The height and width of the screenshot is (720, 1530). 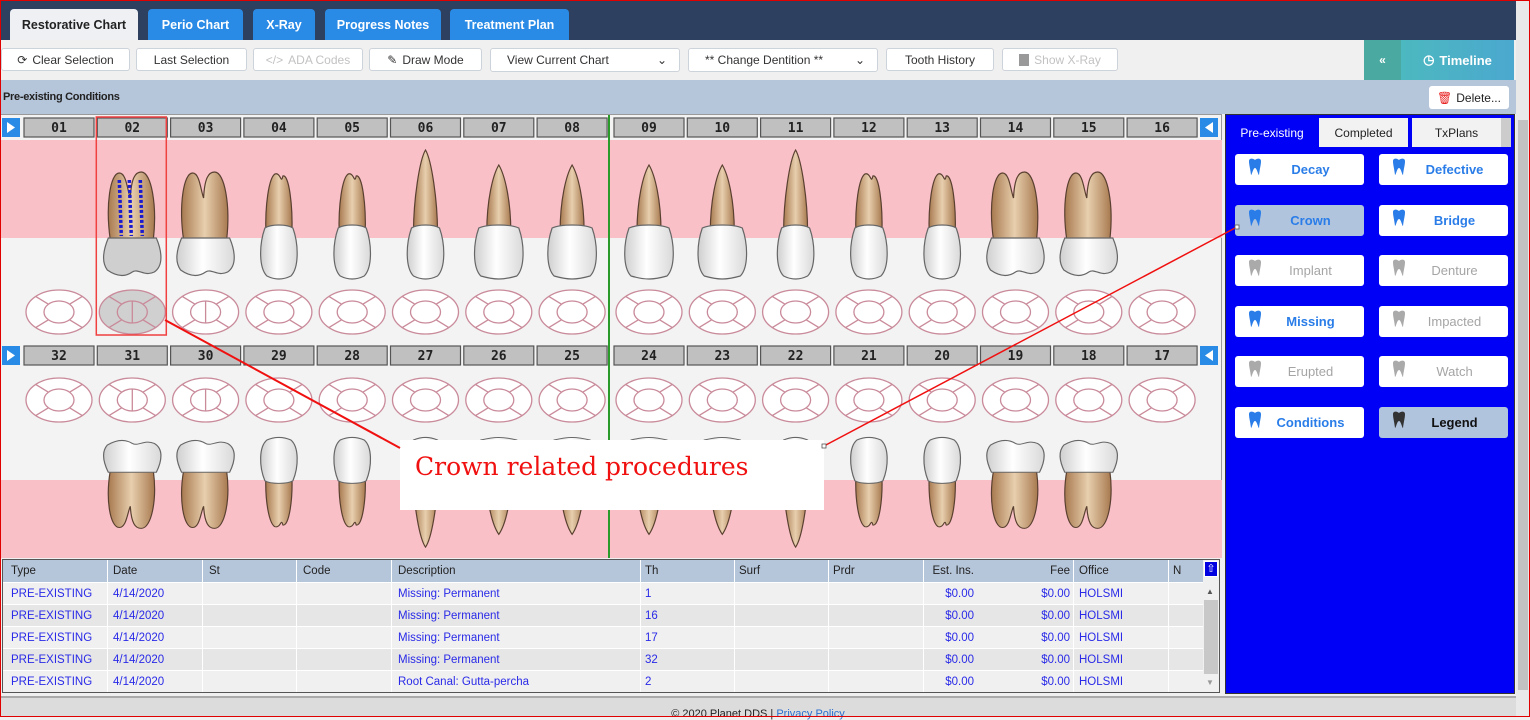 What do you see at coordinates (1382, 60) in the screenshot?
I see `collapse-double-chevron-icon: «` at bounding box center [1382, 60].